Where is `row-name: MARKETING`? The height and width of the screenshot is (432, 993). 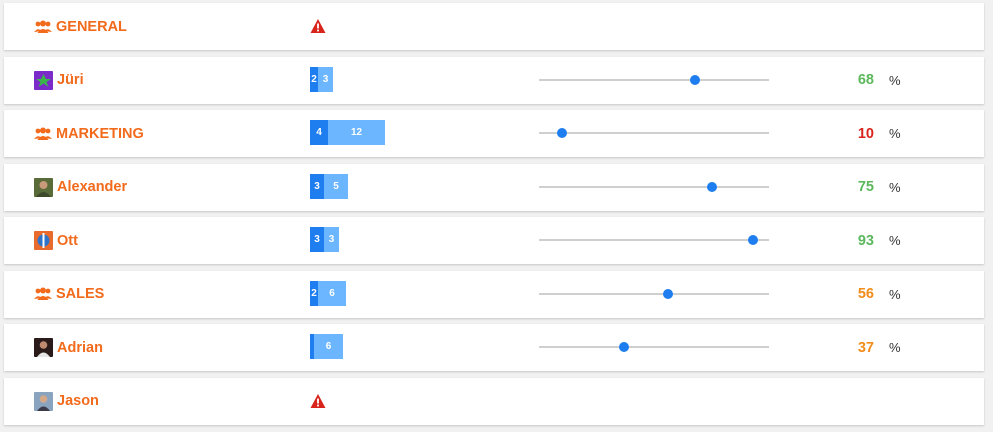
row-name: MARKETING is located at coordinates (89, 133).